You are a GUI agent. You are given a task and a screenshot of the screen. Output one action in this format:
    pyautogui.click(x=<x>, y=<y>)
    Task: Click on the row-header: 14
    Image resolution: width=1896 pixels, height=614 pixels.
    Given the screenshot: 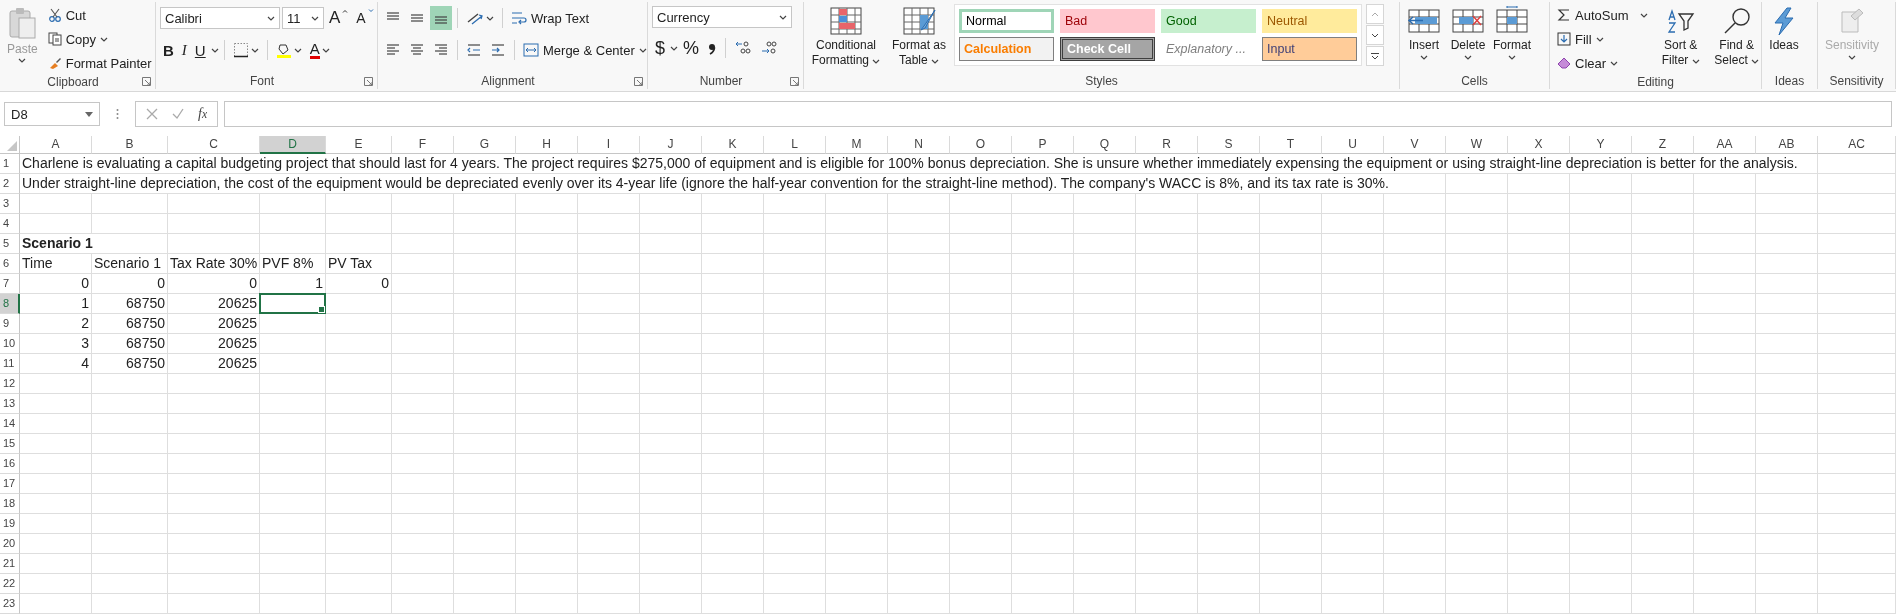 What is the action you would take?
    pyautogui.click(x=10, y=424)
    